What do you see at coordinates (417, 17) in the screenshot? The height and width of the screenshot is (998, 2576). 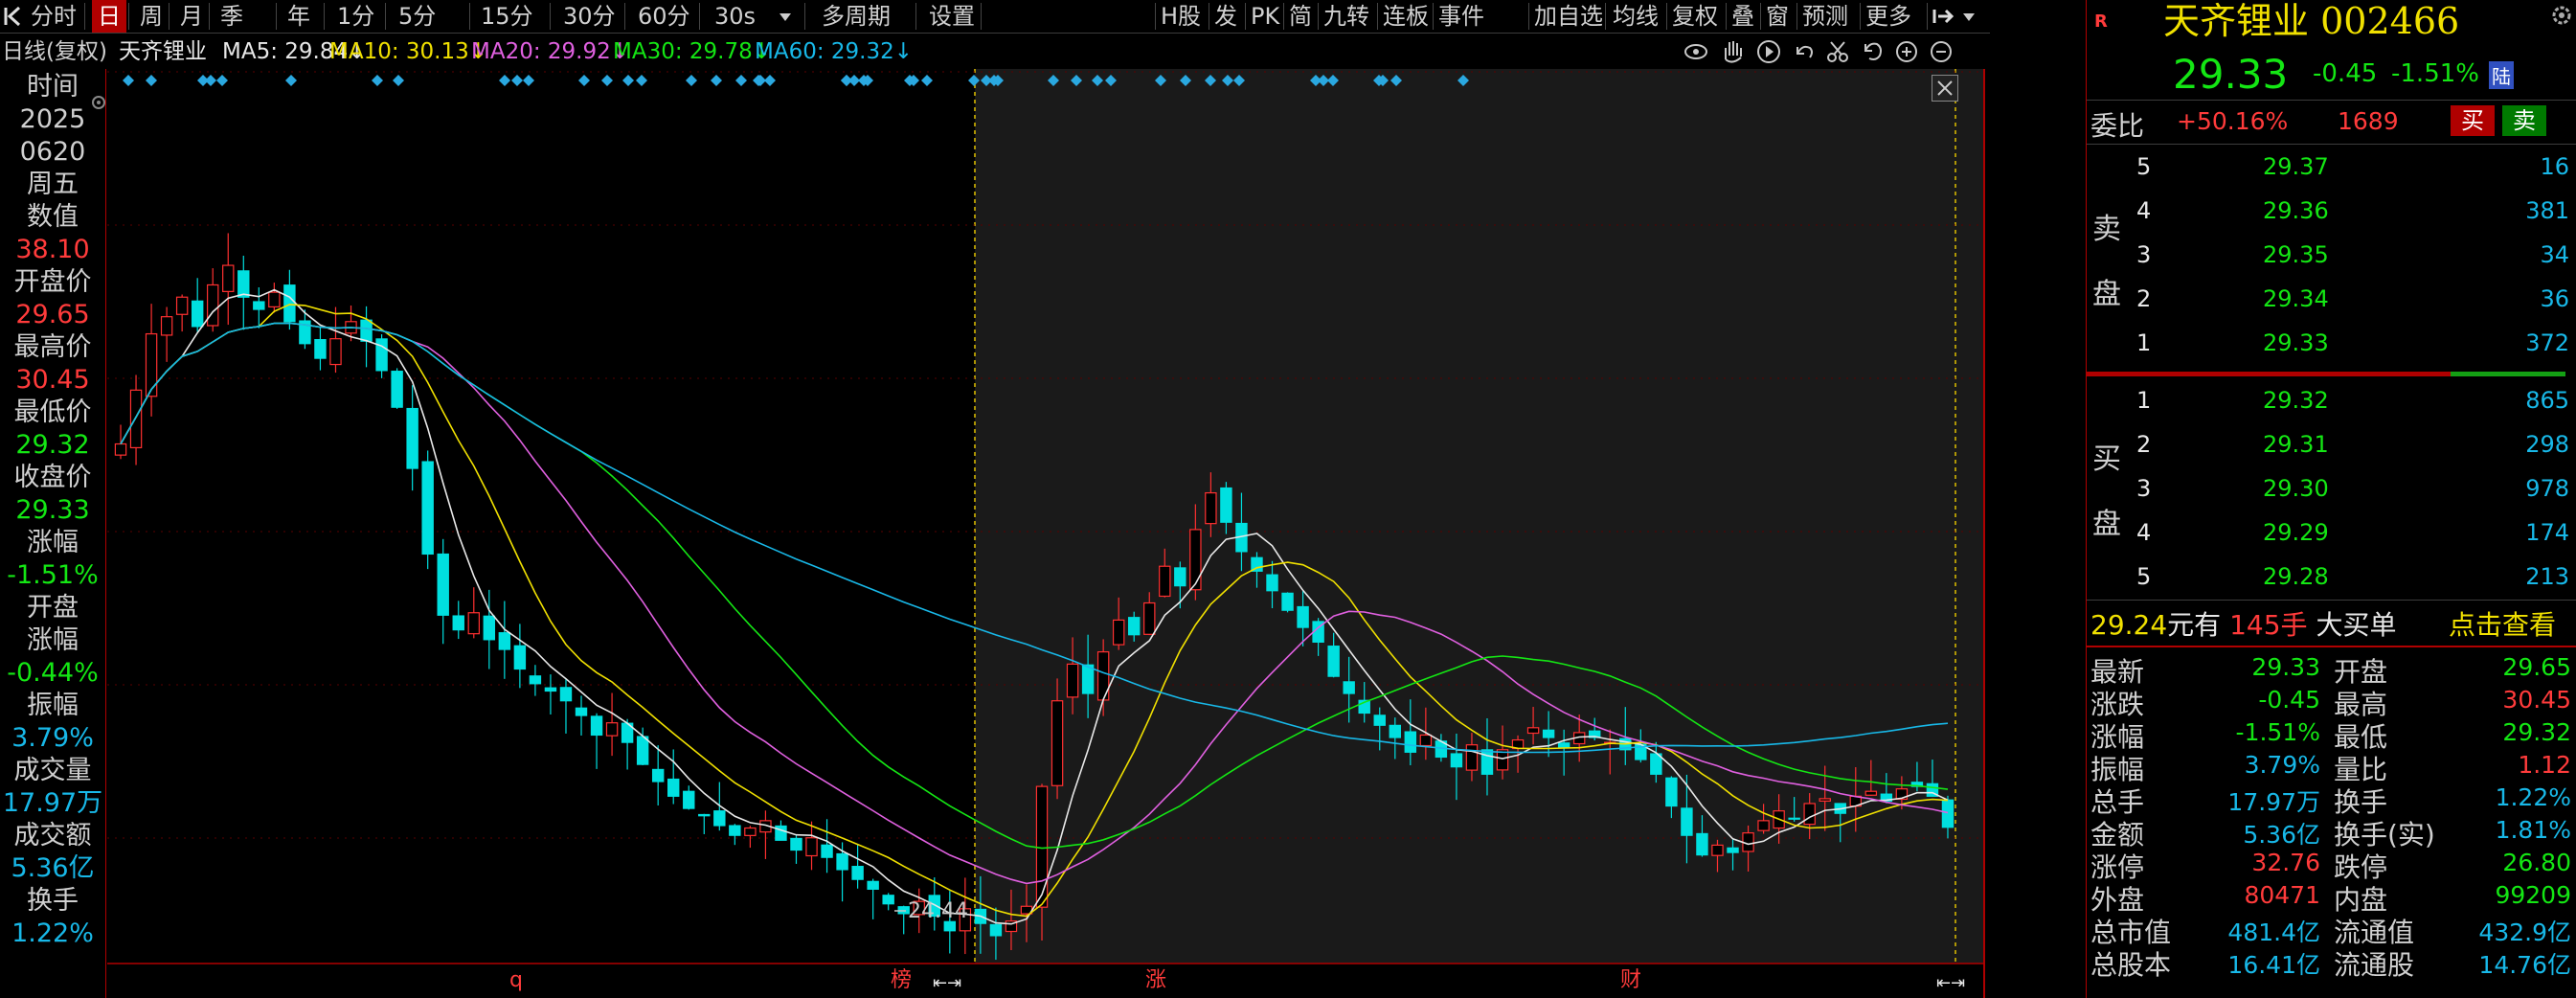 I see `period-tab-7: 5分` at bounding box center [417, 17].